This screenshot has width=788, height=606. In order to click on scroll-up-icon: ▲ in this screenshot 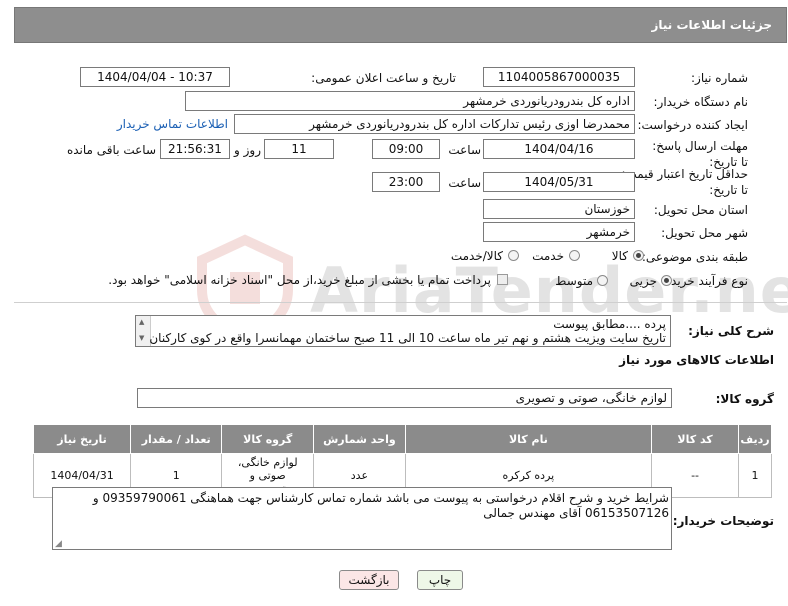, I will do `click(141, 322)`.